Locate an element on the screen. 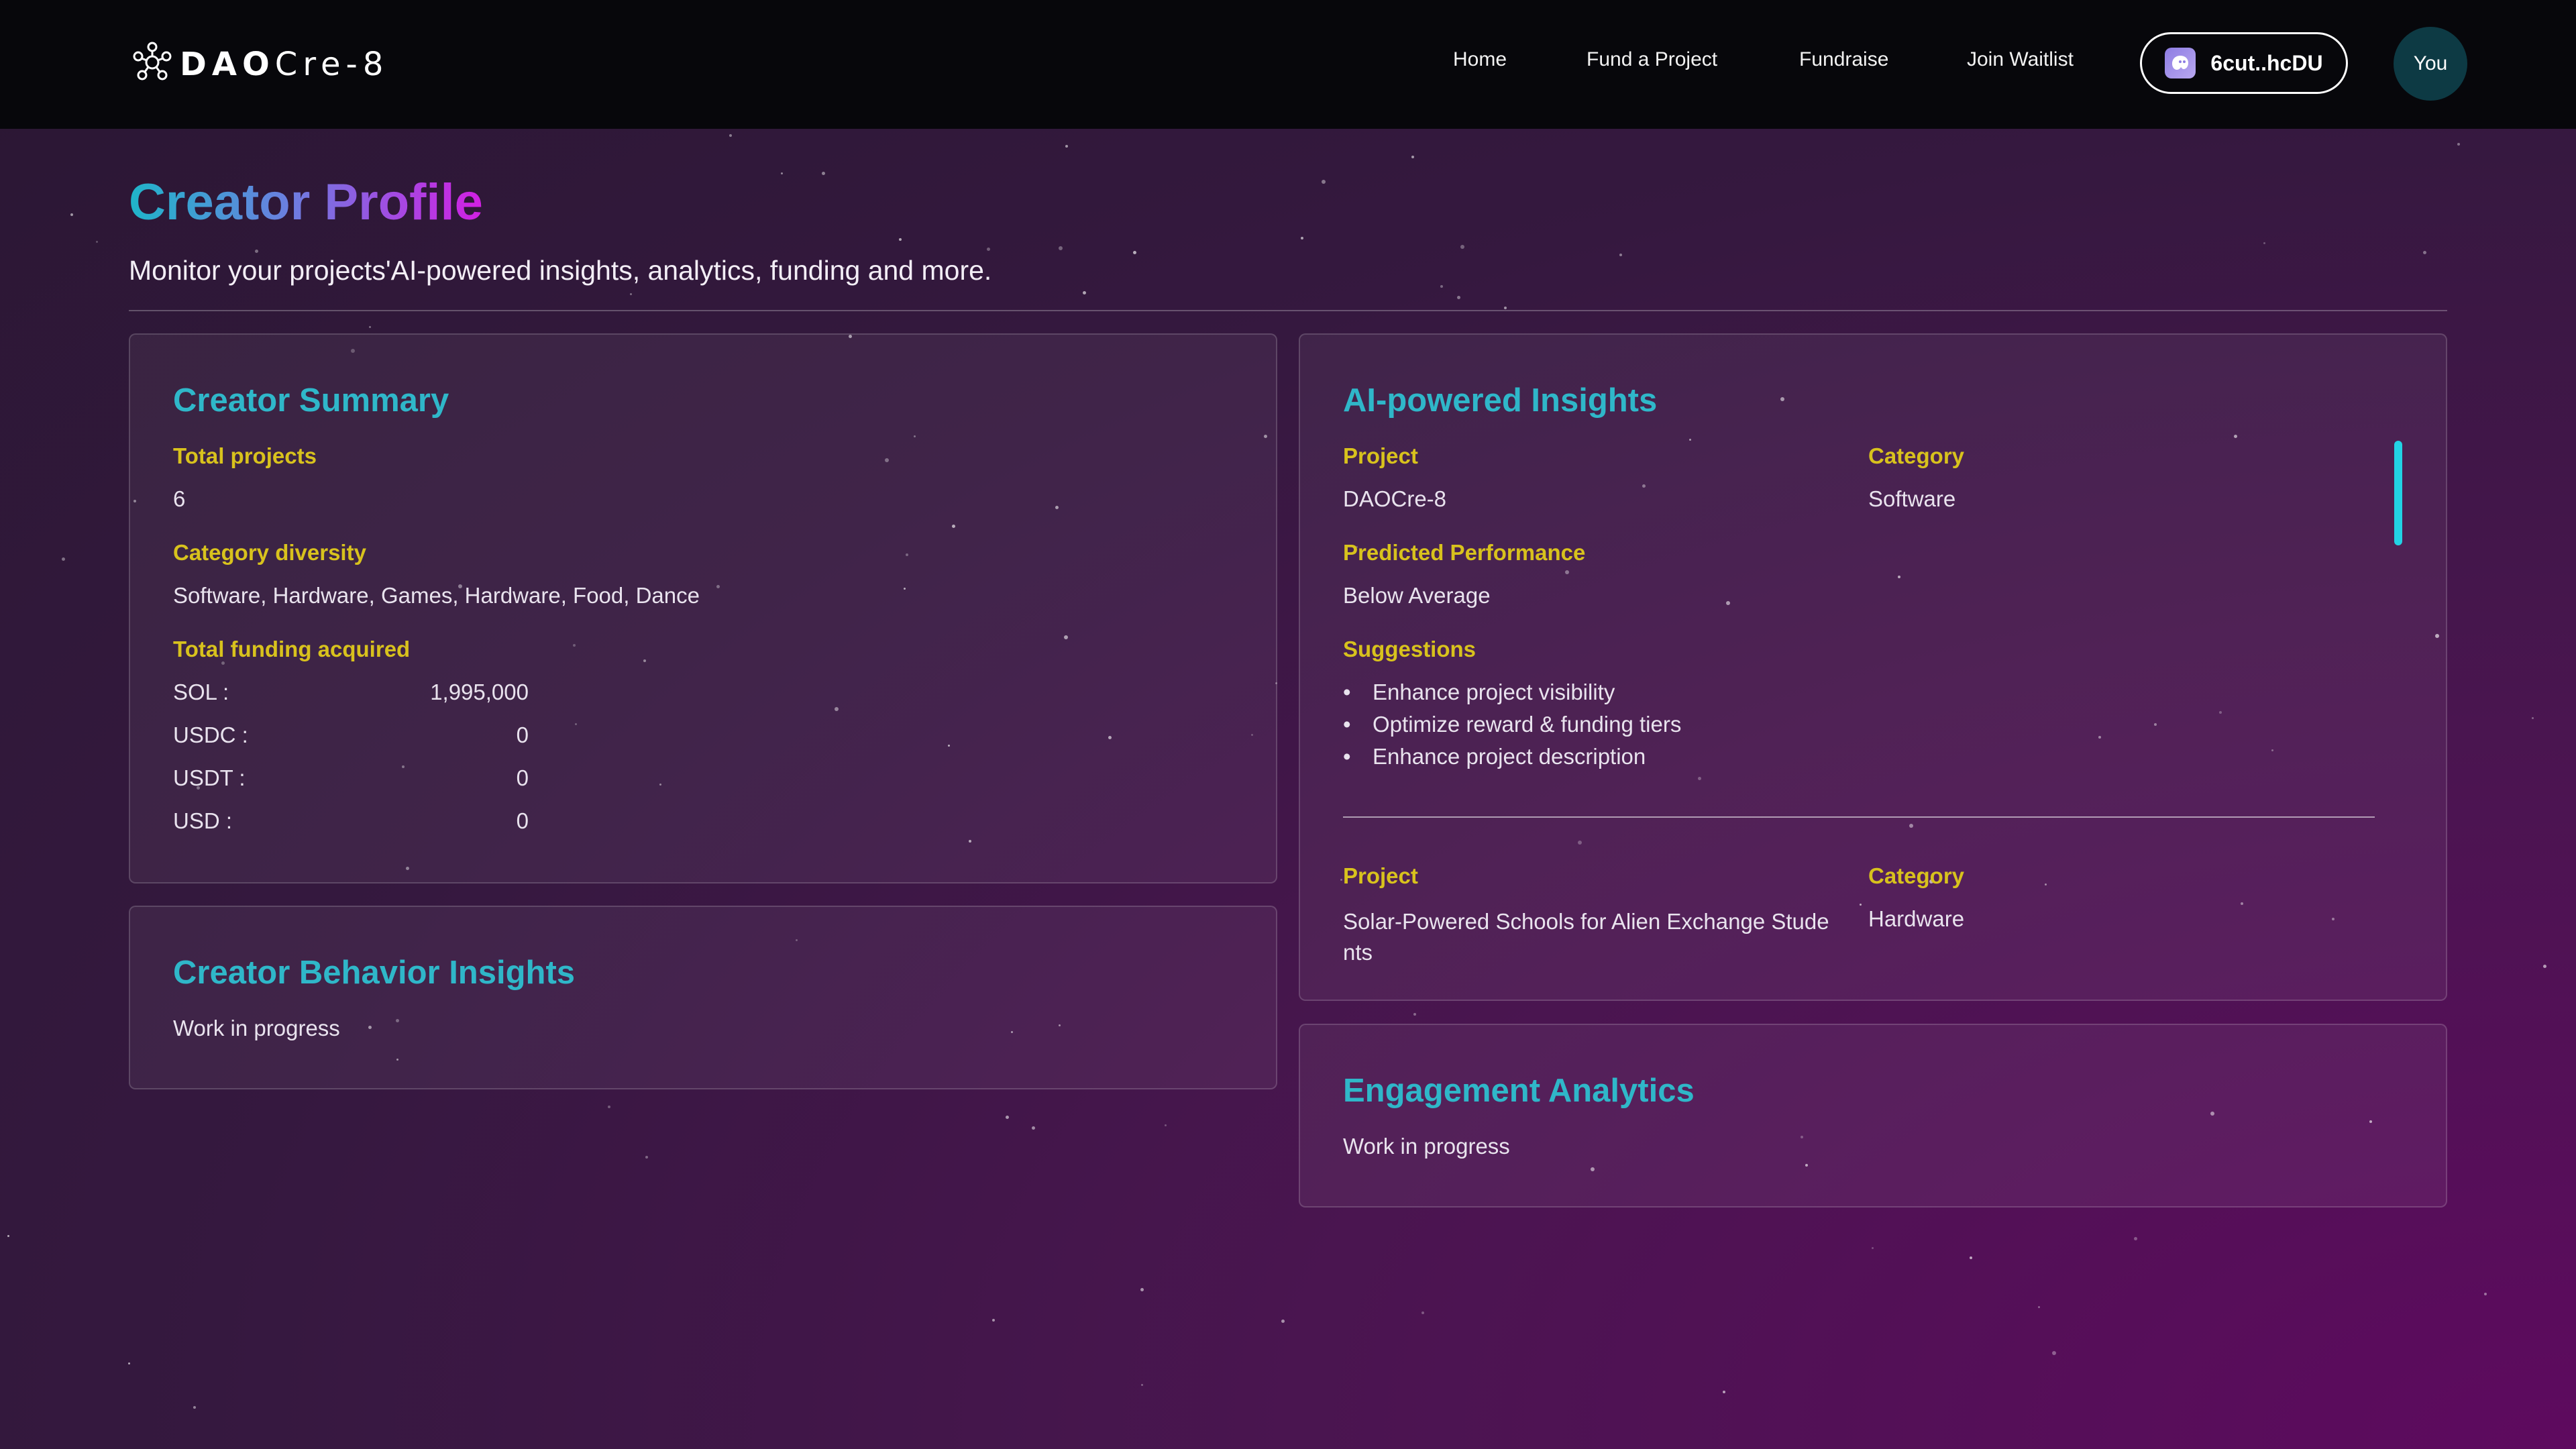 This screenshot has height=1449, width=2576. funding-currency: USDC : is located at coordinates (210, 734).